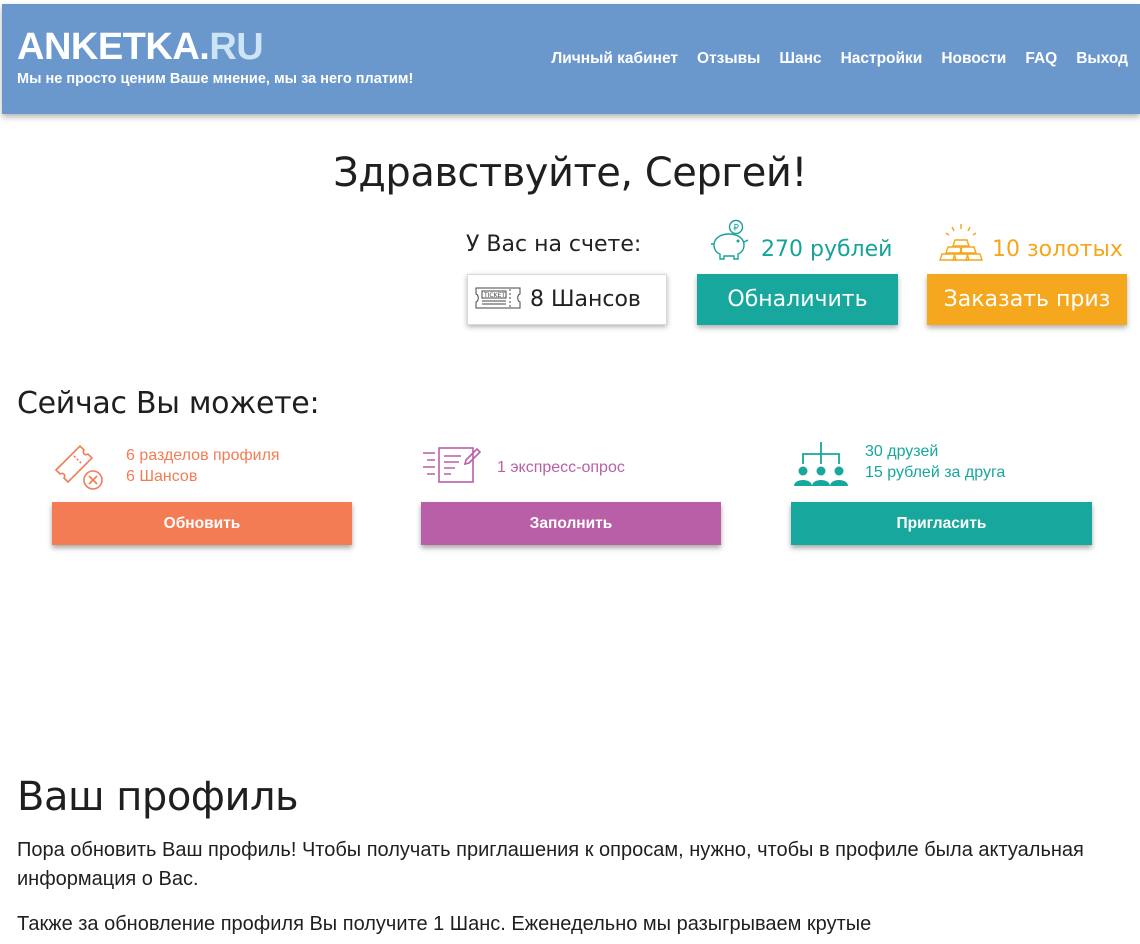 The image size is (1140, 944). What do you see at coordinates (81, 469) in the screenshot?
I see `ticket-cross-icon` at bounding box center [81, 469].